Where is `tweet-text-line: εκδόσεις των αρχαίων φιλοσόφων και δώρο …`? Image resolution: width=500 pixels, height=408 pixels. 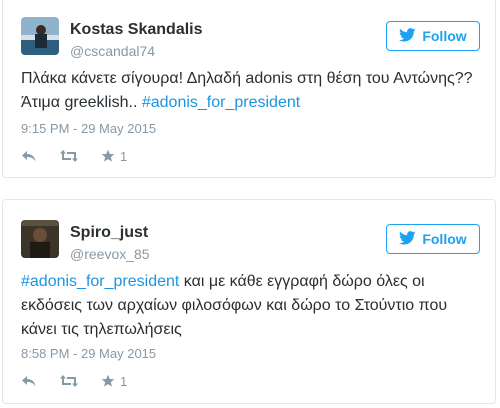
tweet-text-line: εκδόσεις των αρχαίων φιλοσόφων και δώρο … is located at coordinates (234, 305).